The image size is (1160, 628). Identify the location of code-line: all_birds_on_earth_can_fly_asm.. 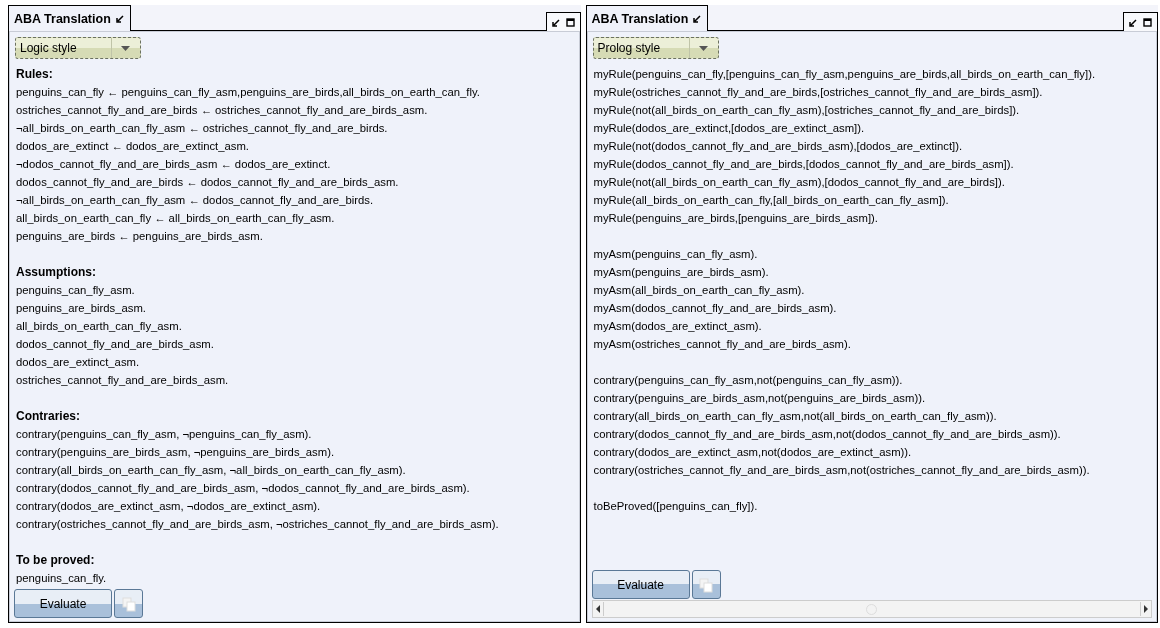
(99, 326).